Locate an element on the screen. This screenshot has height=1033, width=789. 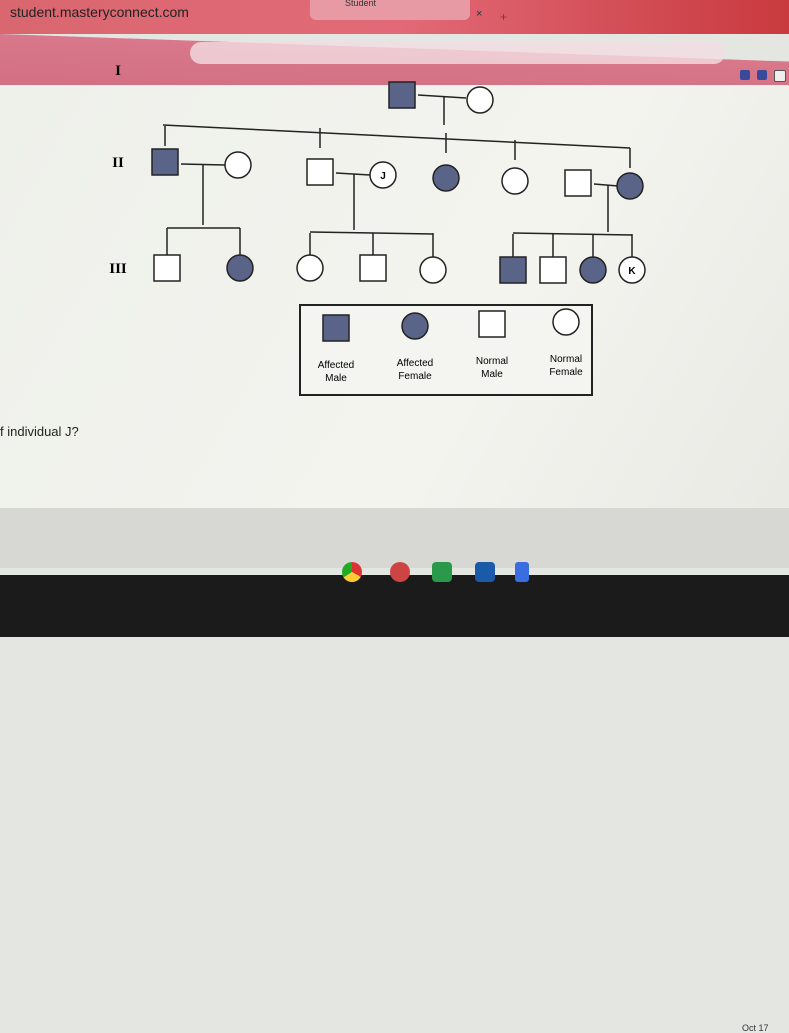
date-label: Oct 17 is located at coordinates (755, 1028).